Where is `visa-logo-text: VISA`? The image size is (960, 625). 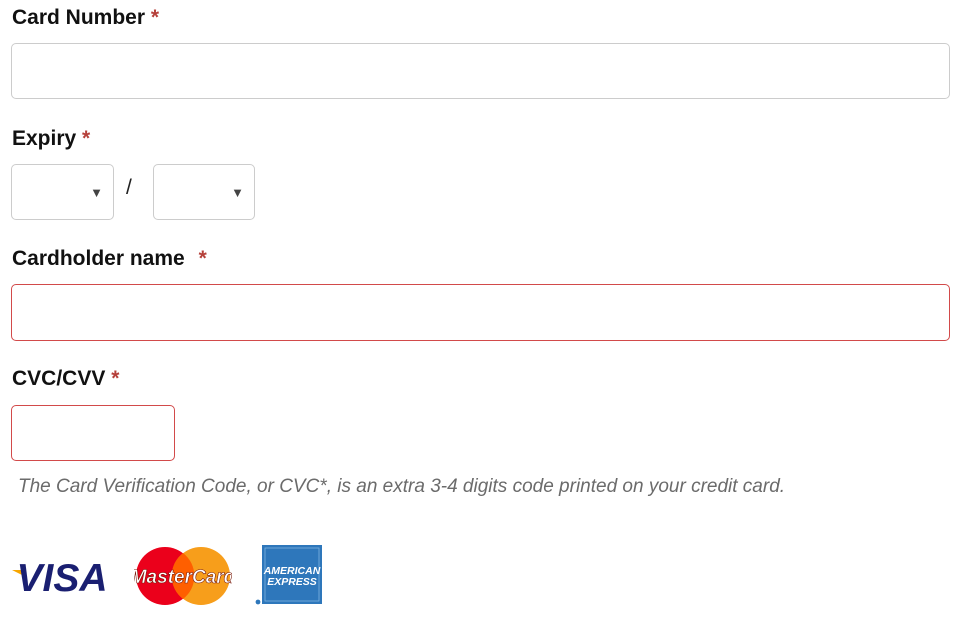 visa-logo-text: VISA is located at coordinates (61, 578).